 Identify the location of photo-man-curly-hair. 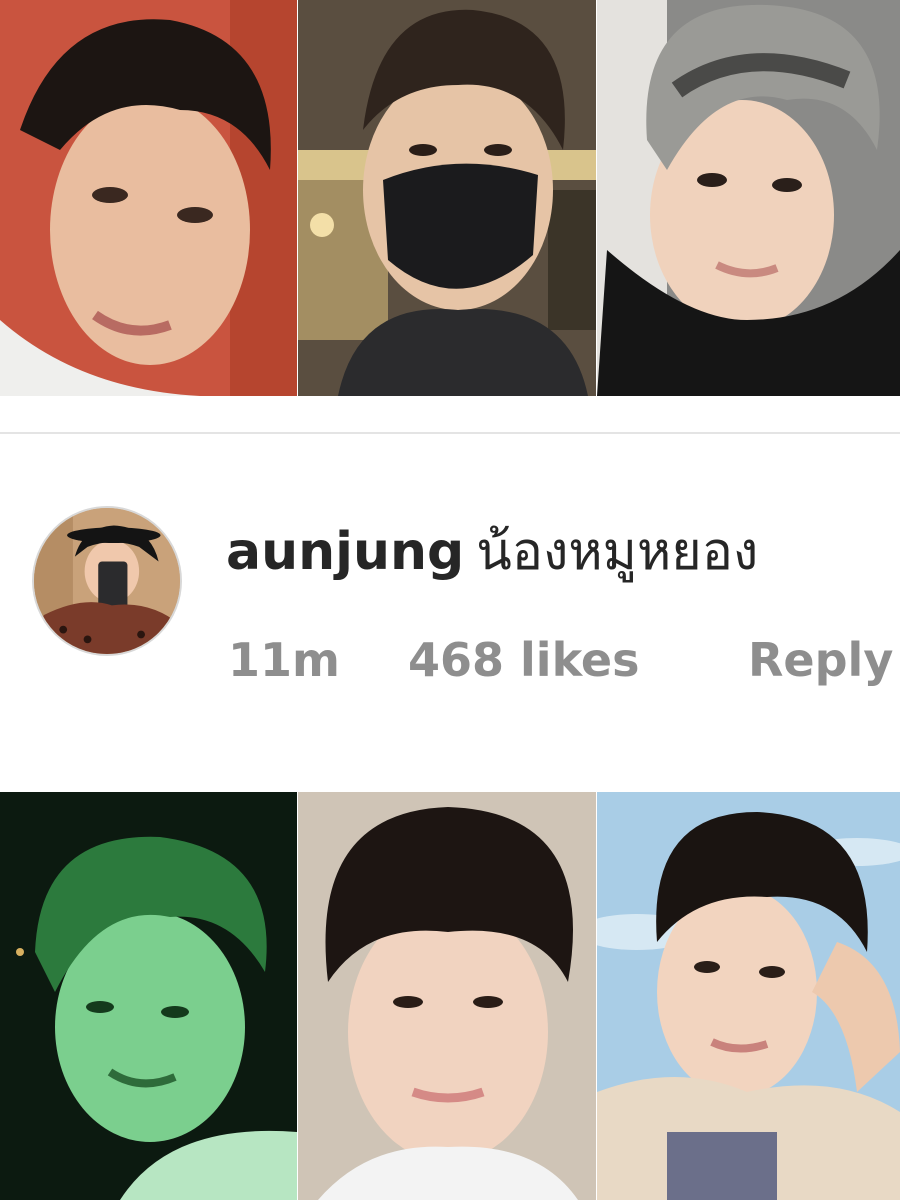
(447, 996).